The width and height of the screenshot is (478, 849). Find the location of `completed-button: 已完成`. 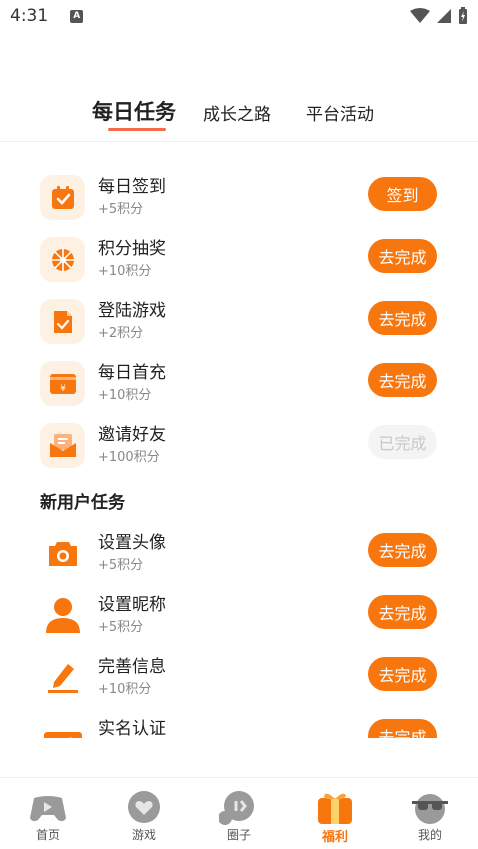

completed-button: 已完成 is located at coordinates (402, 442).